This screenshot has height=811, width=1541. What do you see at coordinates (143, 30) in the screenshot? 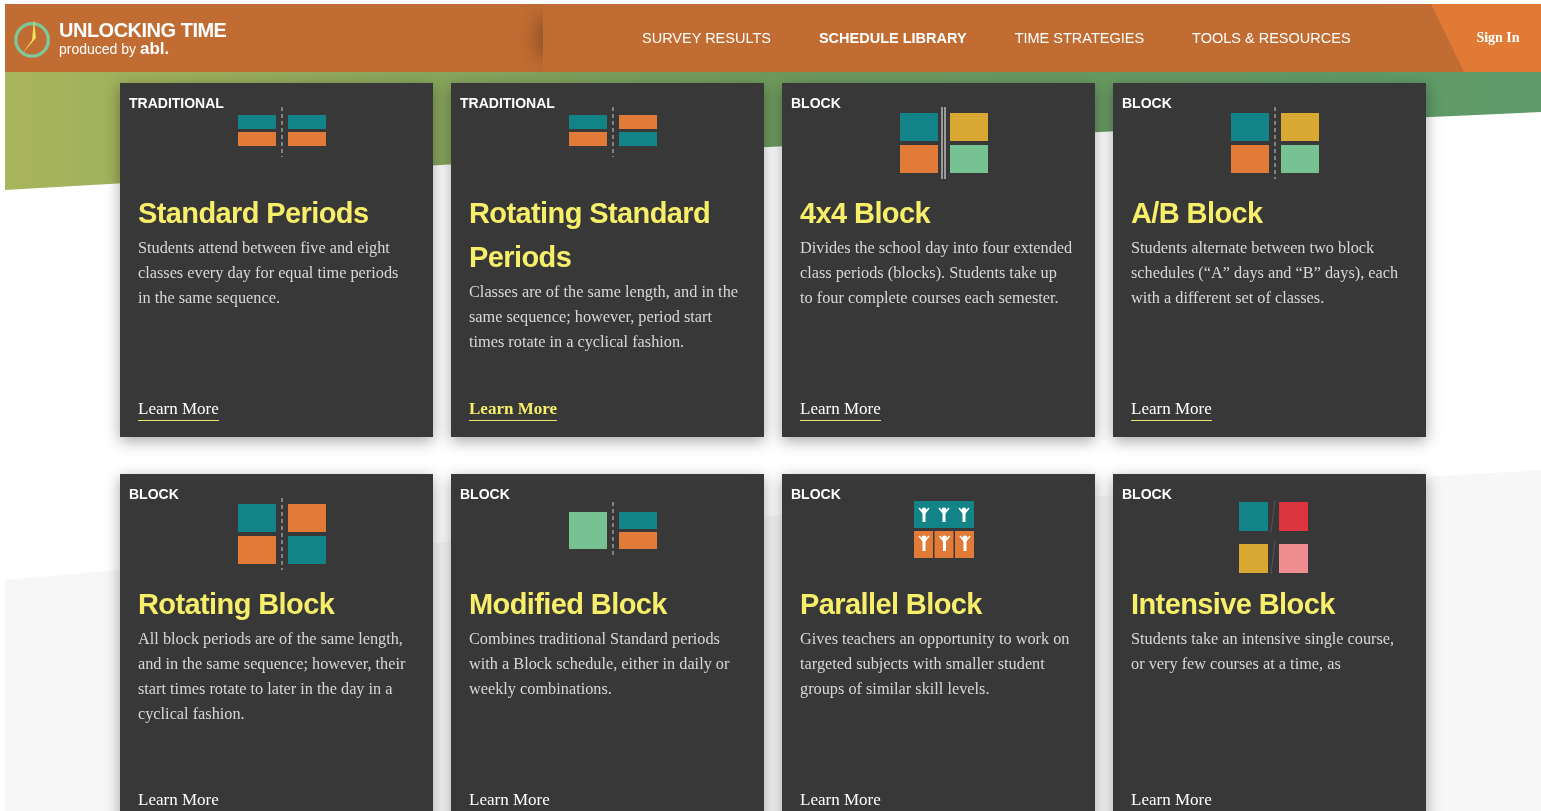
I see `logo-title: UNLOCKING TIME` at bounding box center [143, 30].